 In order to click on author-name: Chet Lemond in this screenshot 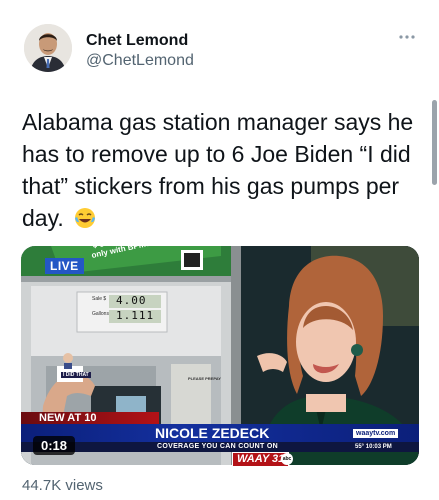, I will do `click(137, 41)`.